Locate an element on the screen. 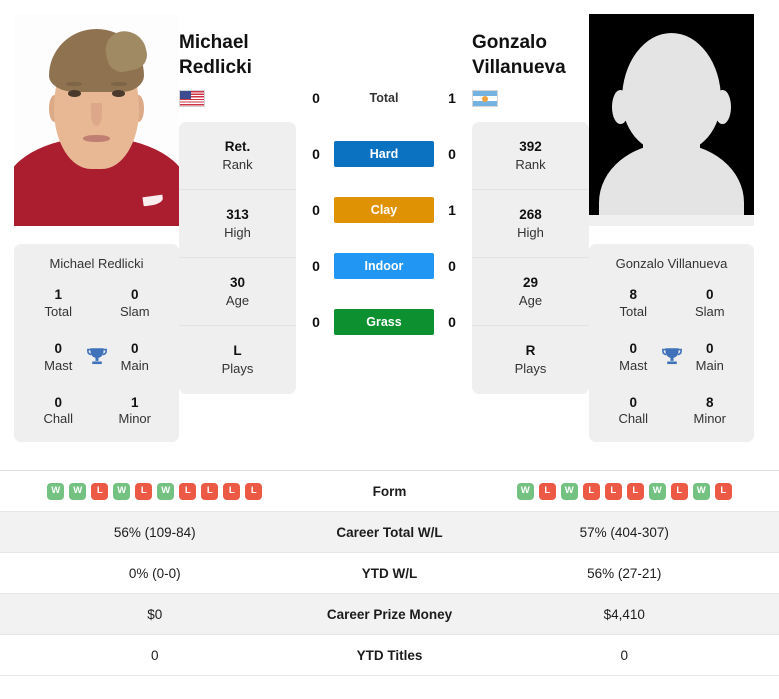 The width and height of the screenshot is (779, 699). left-career-prize-money: $0 is located at coordinates (155, 614).